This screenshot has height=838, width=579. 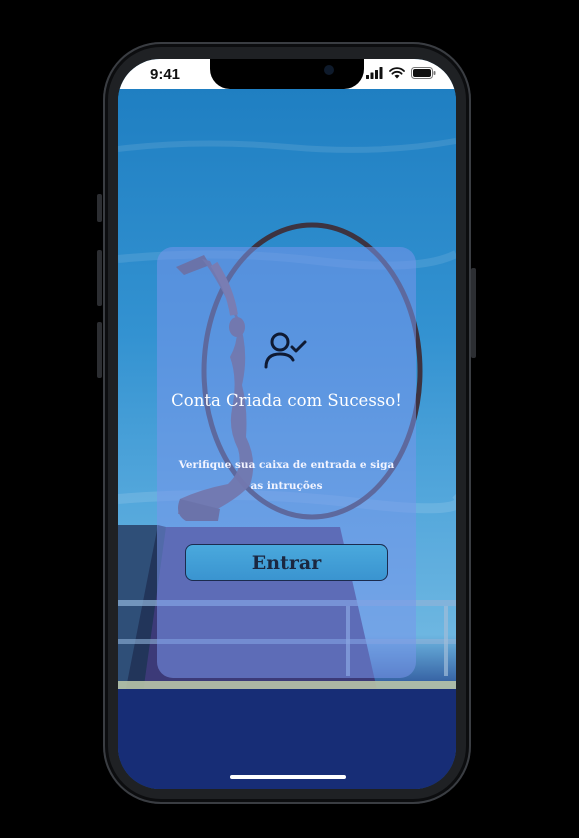 What do you see at coordinates (397, 73) in the screenshot?
I see `wifi-icon` at bounding box center [397, 73].